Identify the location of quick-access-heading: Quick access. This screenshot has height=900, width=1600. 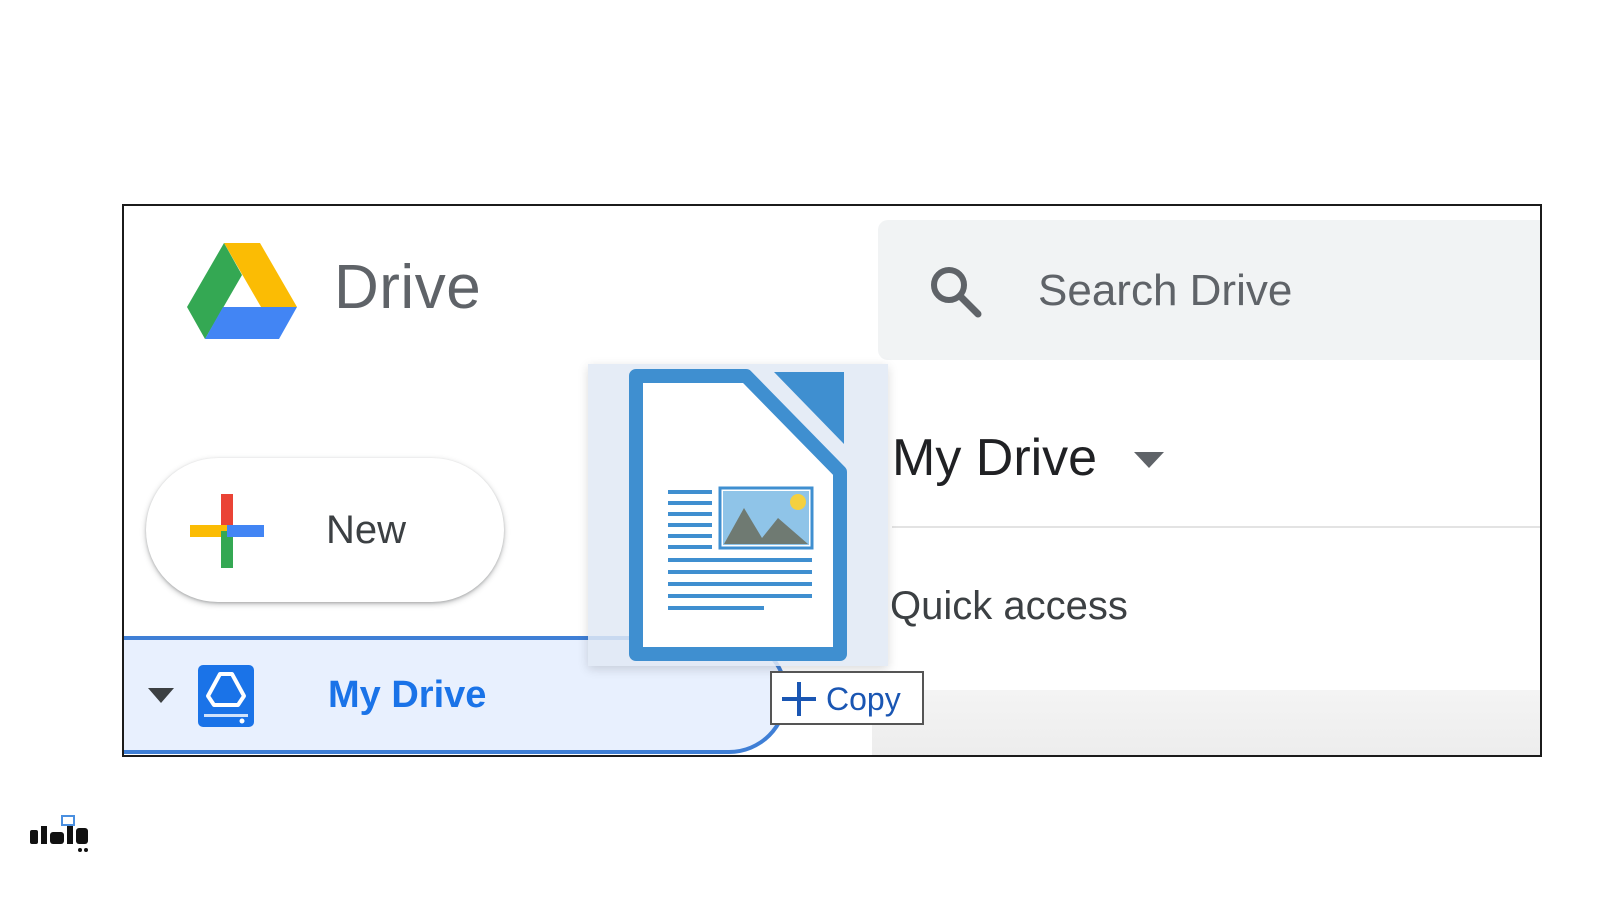
(1009, 606).